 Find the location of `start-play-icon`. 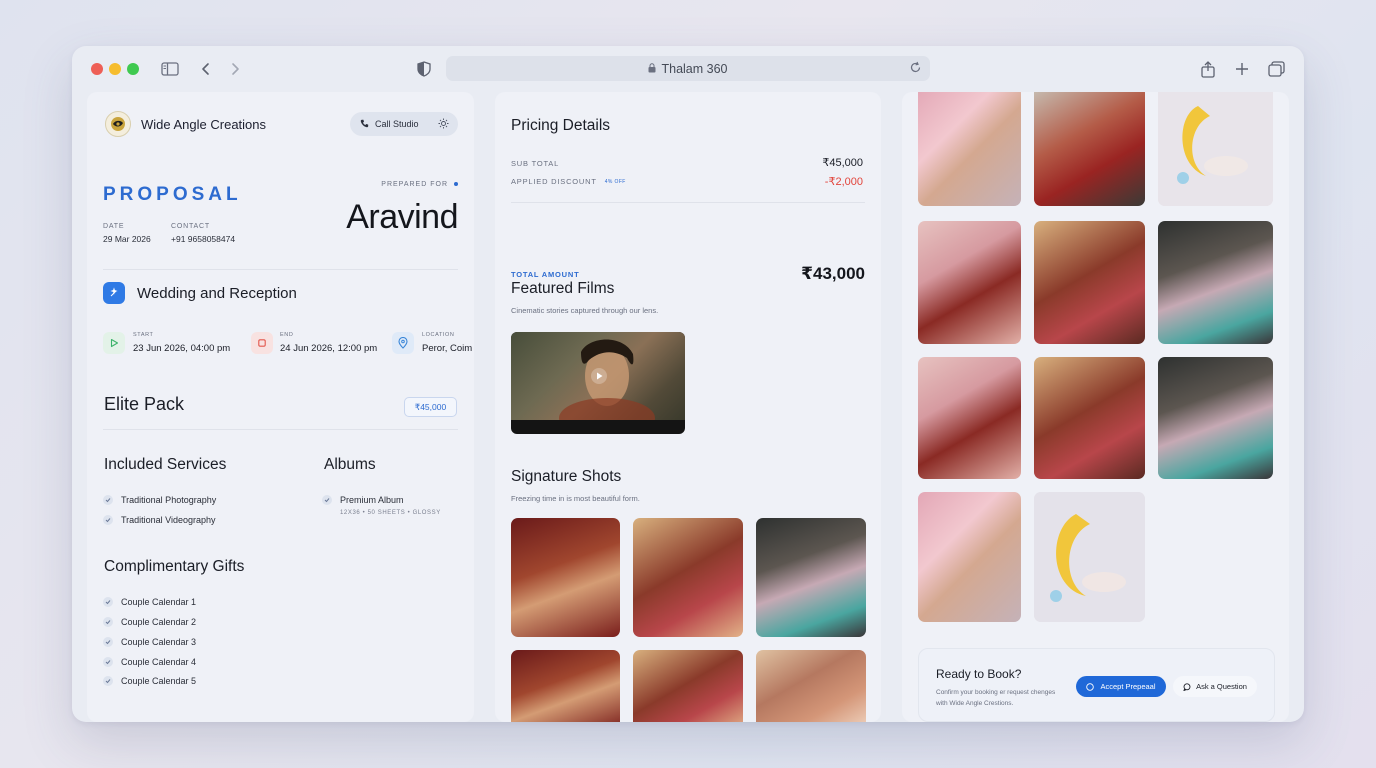

start-play-icon is located at coordinates (114, 343).